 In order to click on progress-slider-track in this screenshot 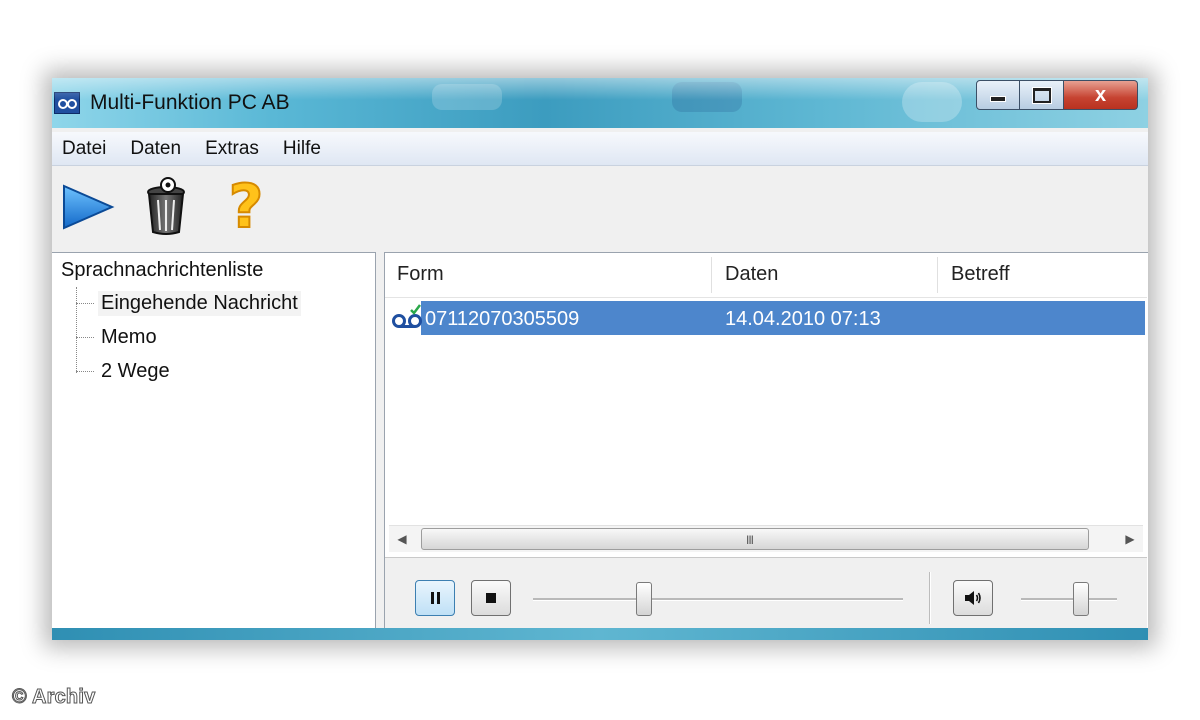, I will do `click(718, 599)`.